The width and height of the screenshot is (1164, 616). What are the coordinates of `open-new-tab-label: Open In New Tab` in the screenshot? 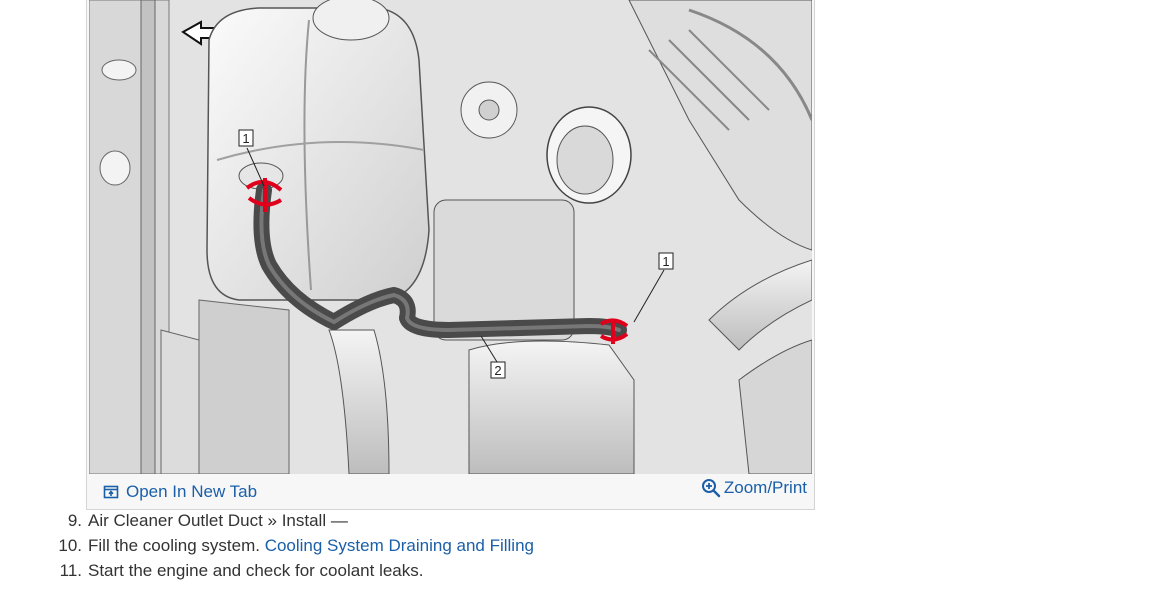 It's located at (192, 491).